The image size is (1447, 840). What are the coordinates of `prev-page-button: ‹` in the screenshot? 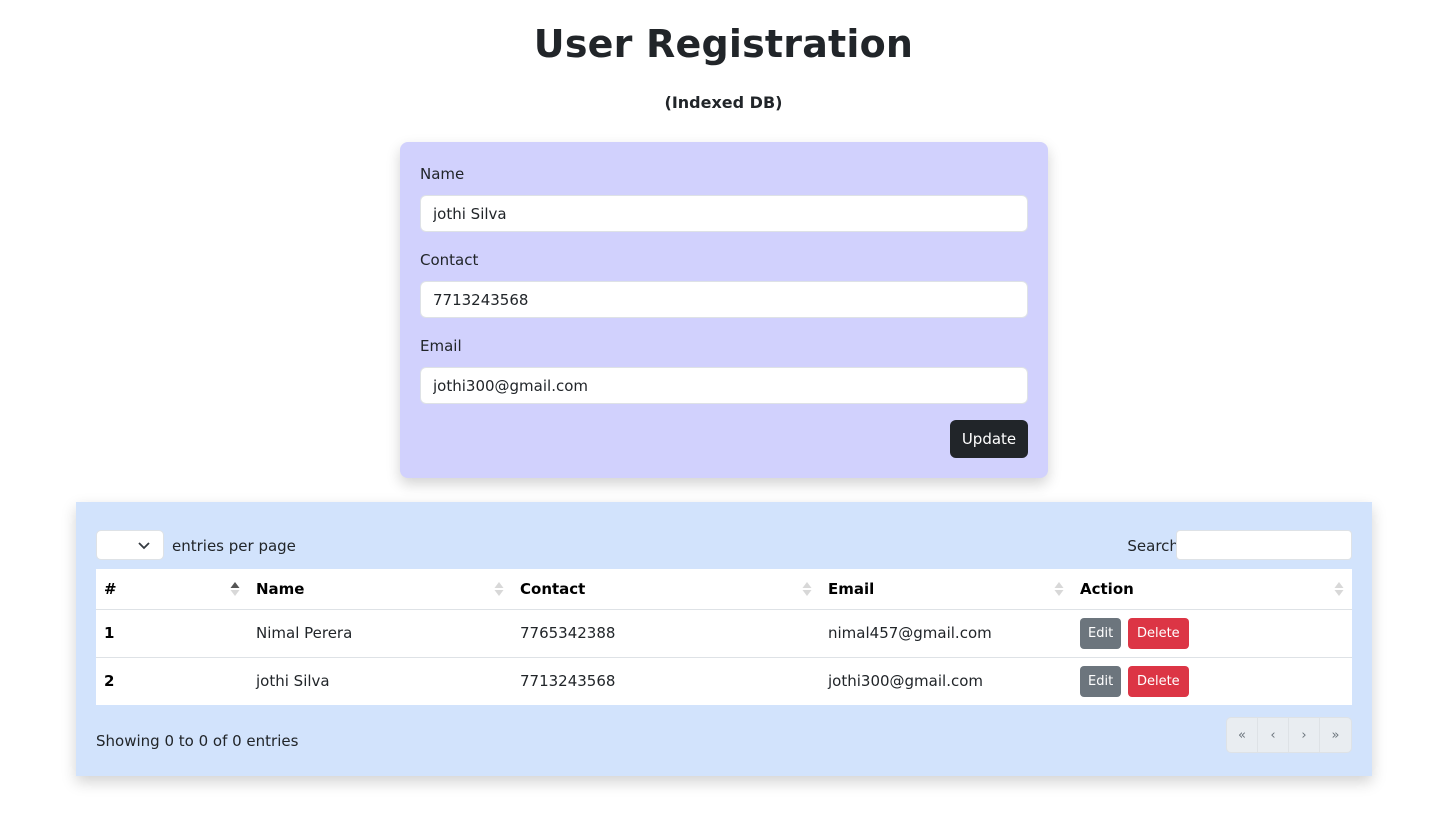 It's located at (1273, 735).